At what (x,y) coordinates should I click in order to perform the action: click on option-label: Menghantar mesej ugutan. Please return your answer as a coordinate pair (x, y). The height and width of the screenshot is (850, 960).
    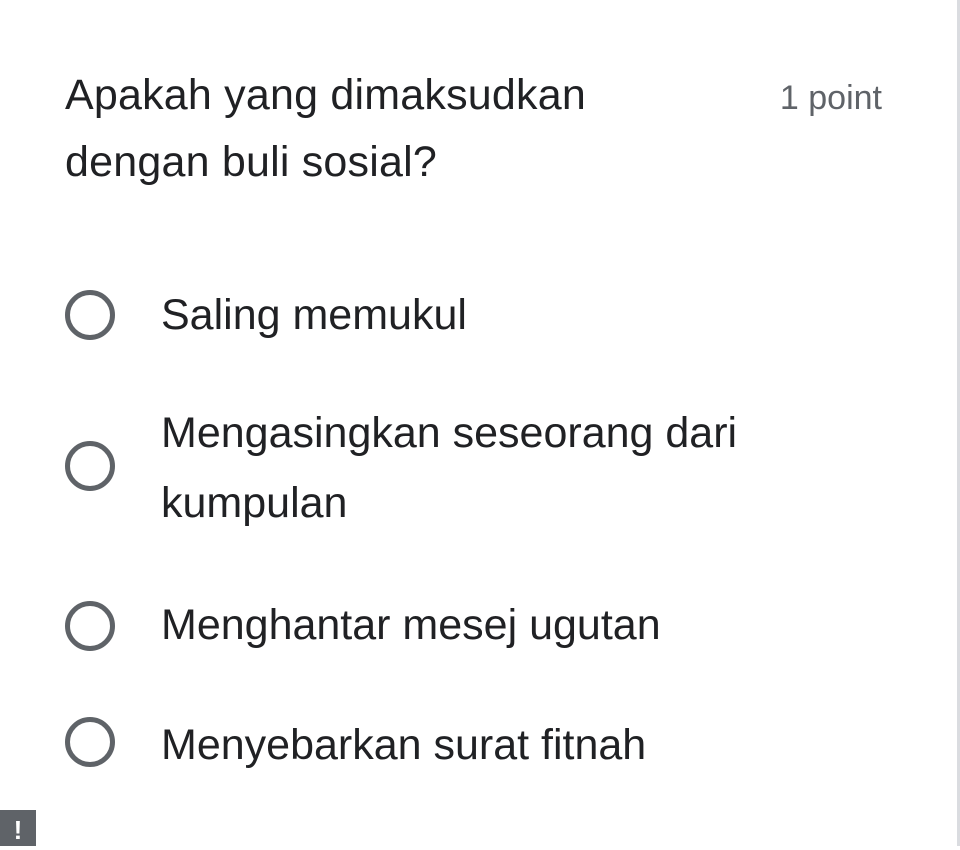
    Looking at the image, I should click on (411, 625).